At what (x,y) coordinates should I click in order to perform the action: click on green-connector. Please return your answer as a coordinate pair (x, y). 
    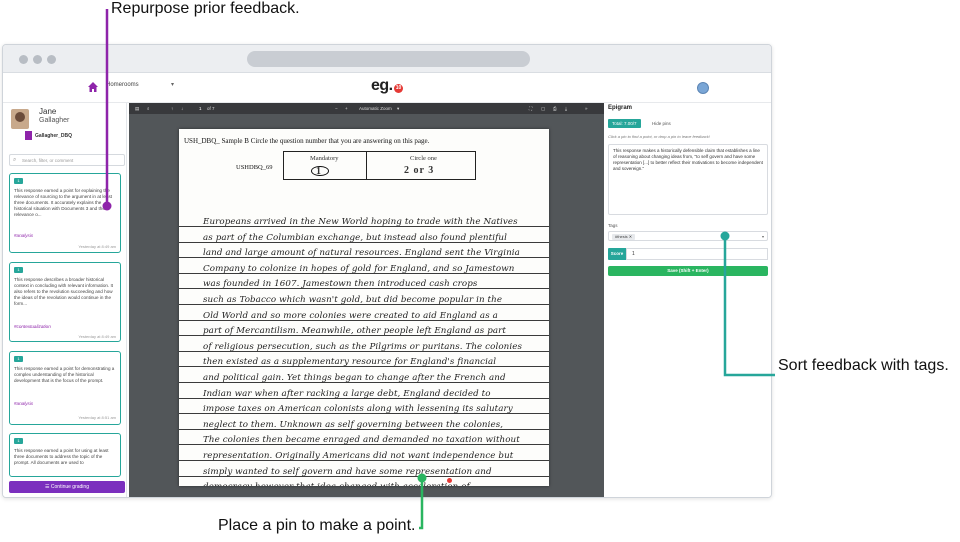
    Looking at the image, I should click on (421, 505).